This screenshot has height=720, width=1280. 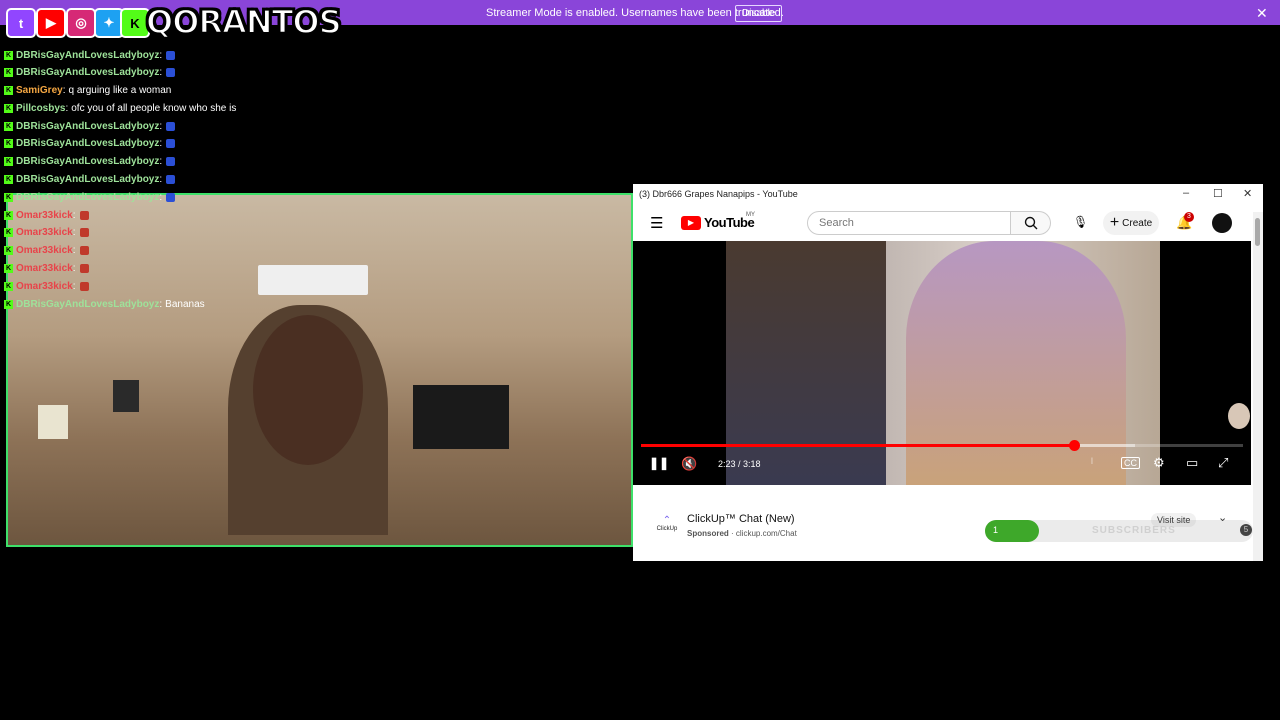 I want to click on close-icon: ✕, so click(x=1262, y=13).